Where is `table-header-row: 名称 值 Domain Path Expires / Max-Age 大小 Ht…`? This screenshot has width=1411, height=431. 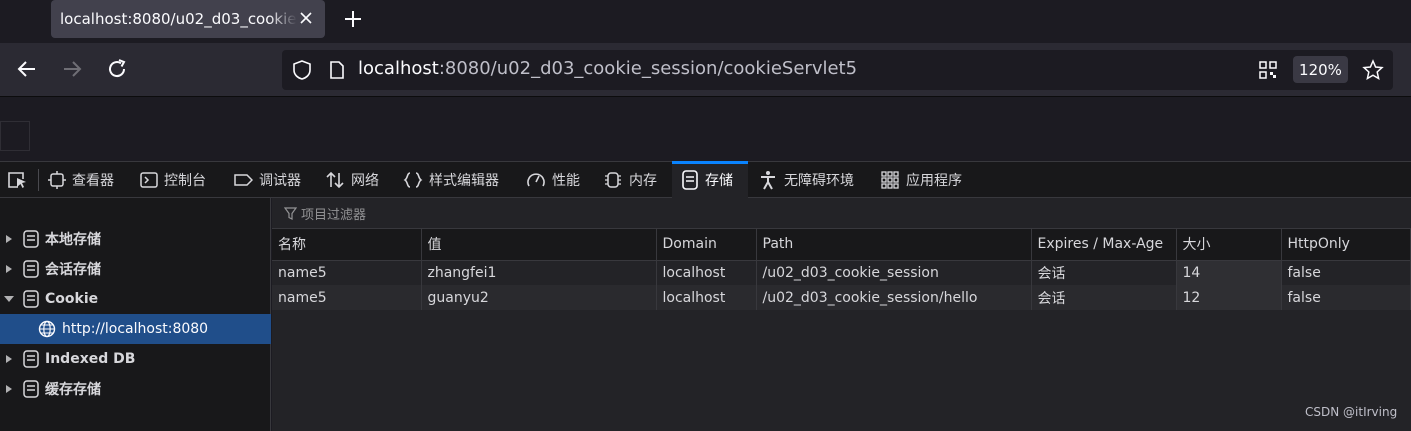 table-header-row: 名称 值 Domain Path Expires / Max-Age 大小 Ht… is located at coordinates (841, 245).